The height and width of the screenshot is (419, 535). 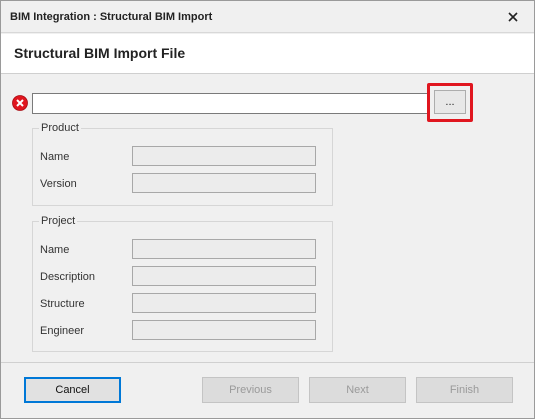 I want to click on title-bar: BIM Integration : Structural BIM Import, so click(x=267, y=17).